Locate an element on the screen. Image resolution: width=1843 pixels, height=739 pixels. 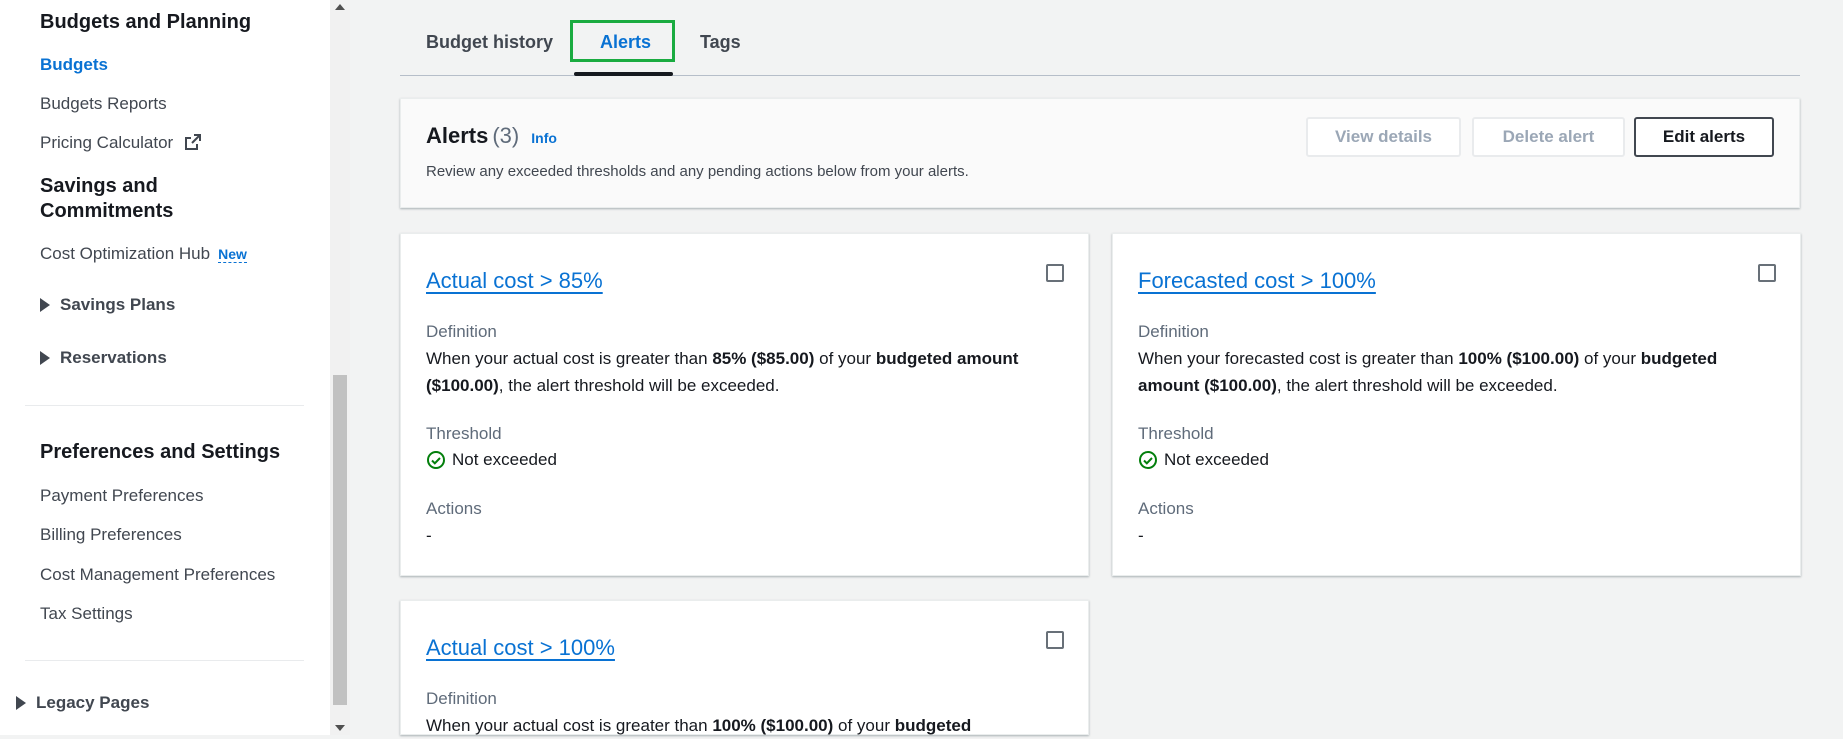
sidebar-item-budgets-reports: Budgets Reports is located at coordinates (103, 104).